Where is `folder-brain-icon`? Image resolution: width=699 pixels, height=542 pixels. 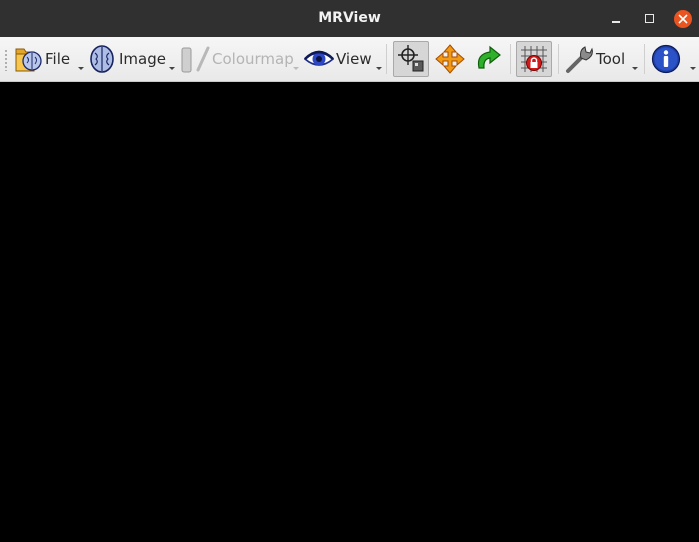
folder-brain-icon is located at coordinates (28, 60).